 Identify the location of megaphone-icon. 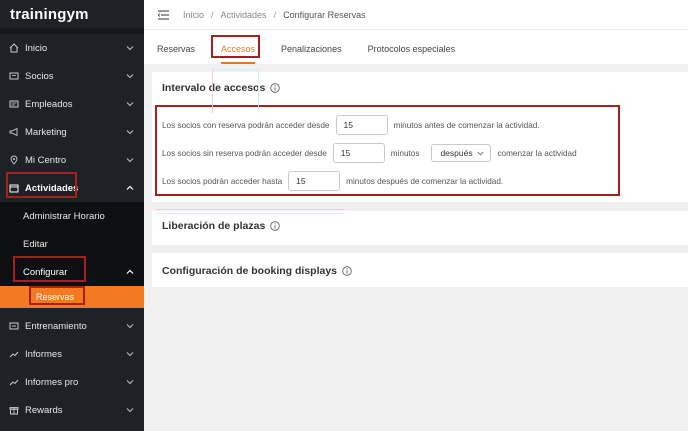
(14, 132).